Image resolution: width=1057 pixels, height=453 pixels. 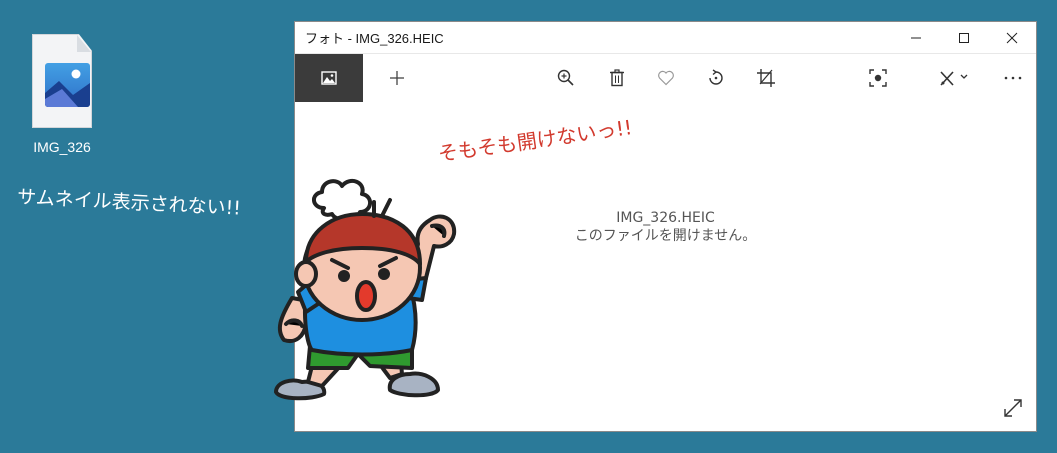 I want to click on minimize-icon, so click(x=916, y=37).